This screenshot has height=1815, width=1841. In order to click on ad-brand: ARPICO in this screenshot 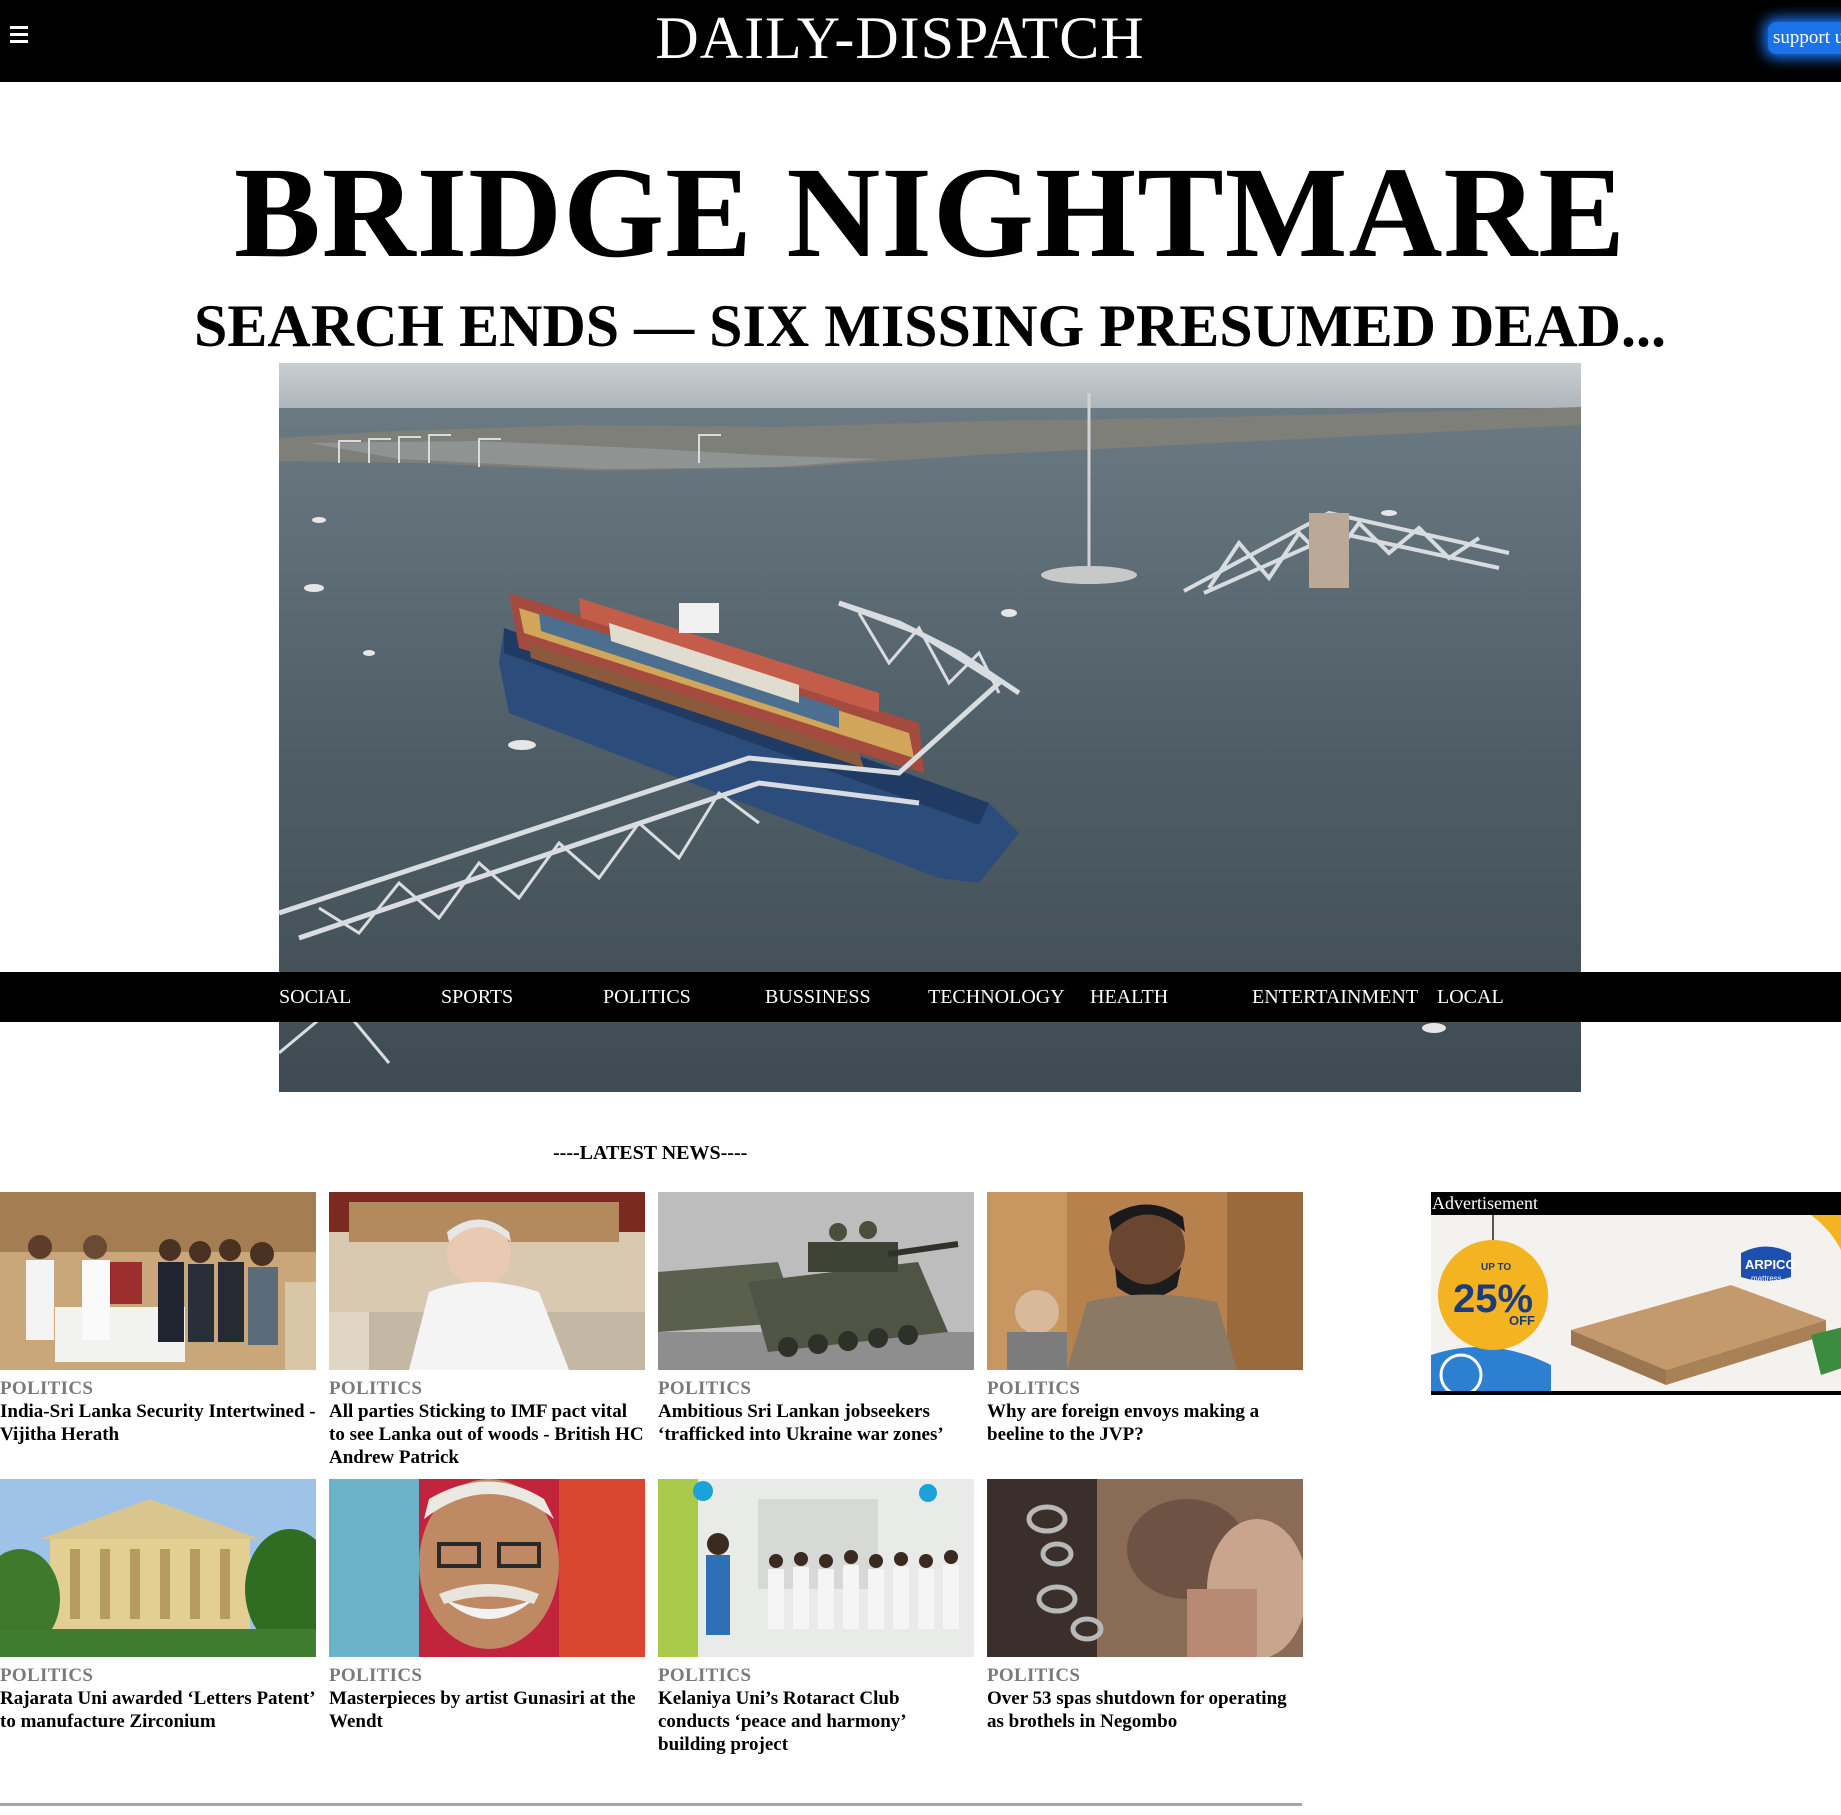, I will do `click(1770, 1264)`.